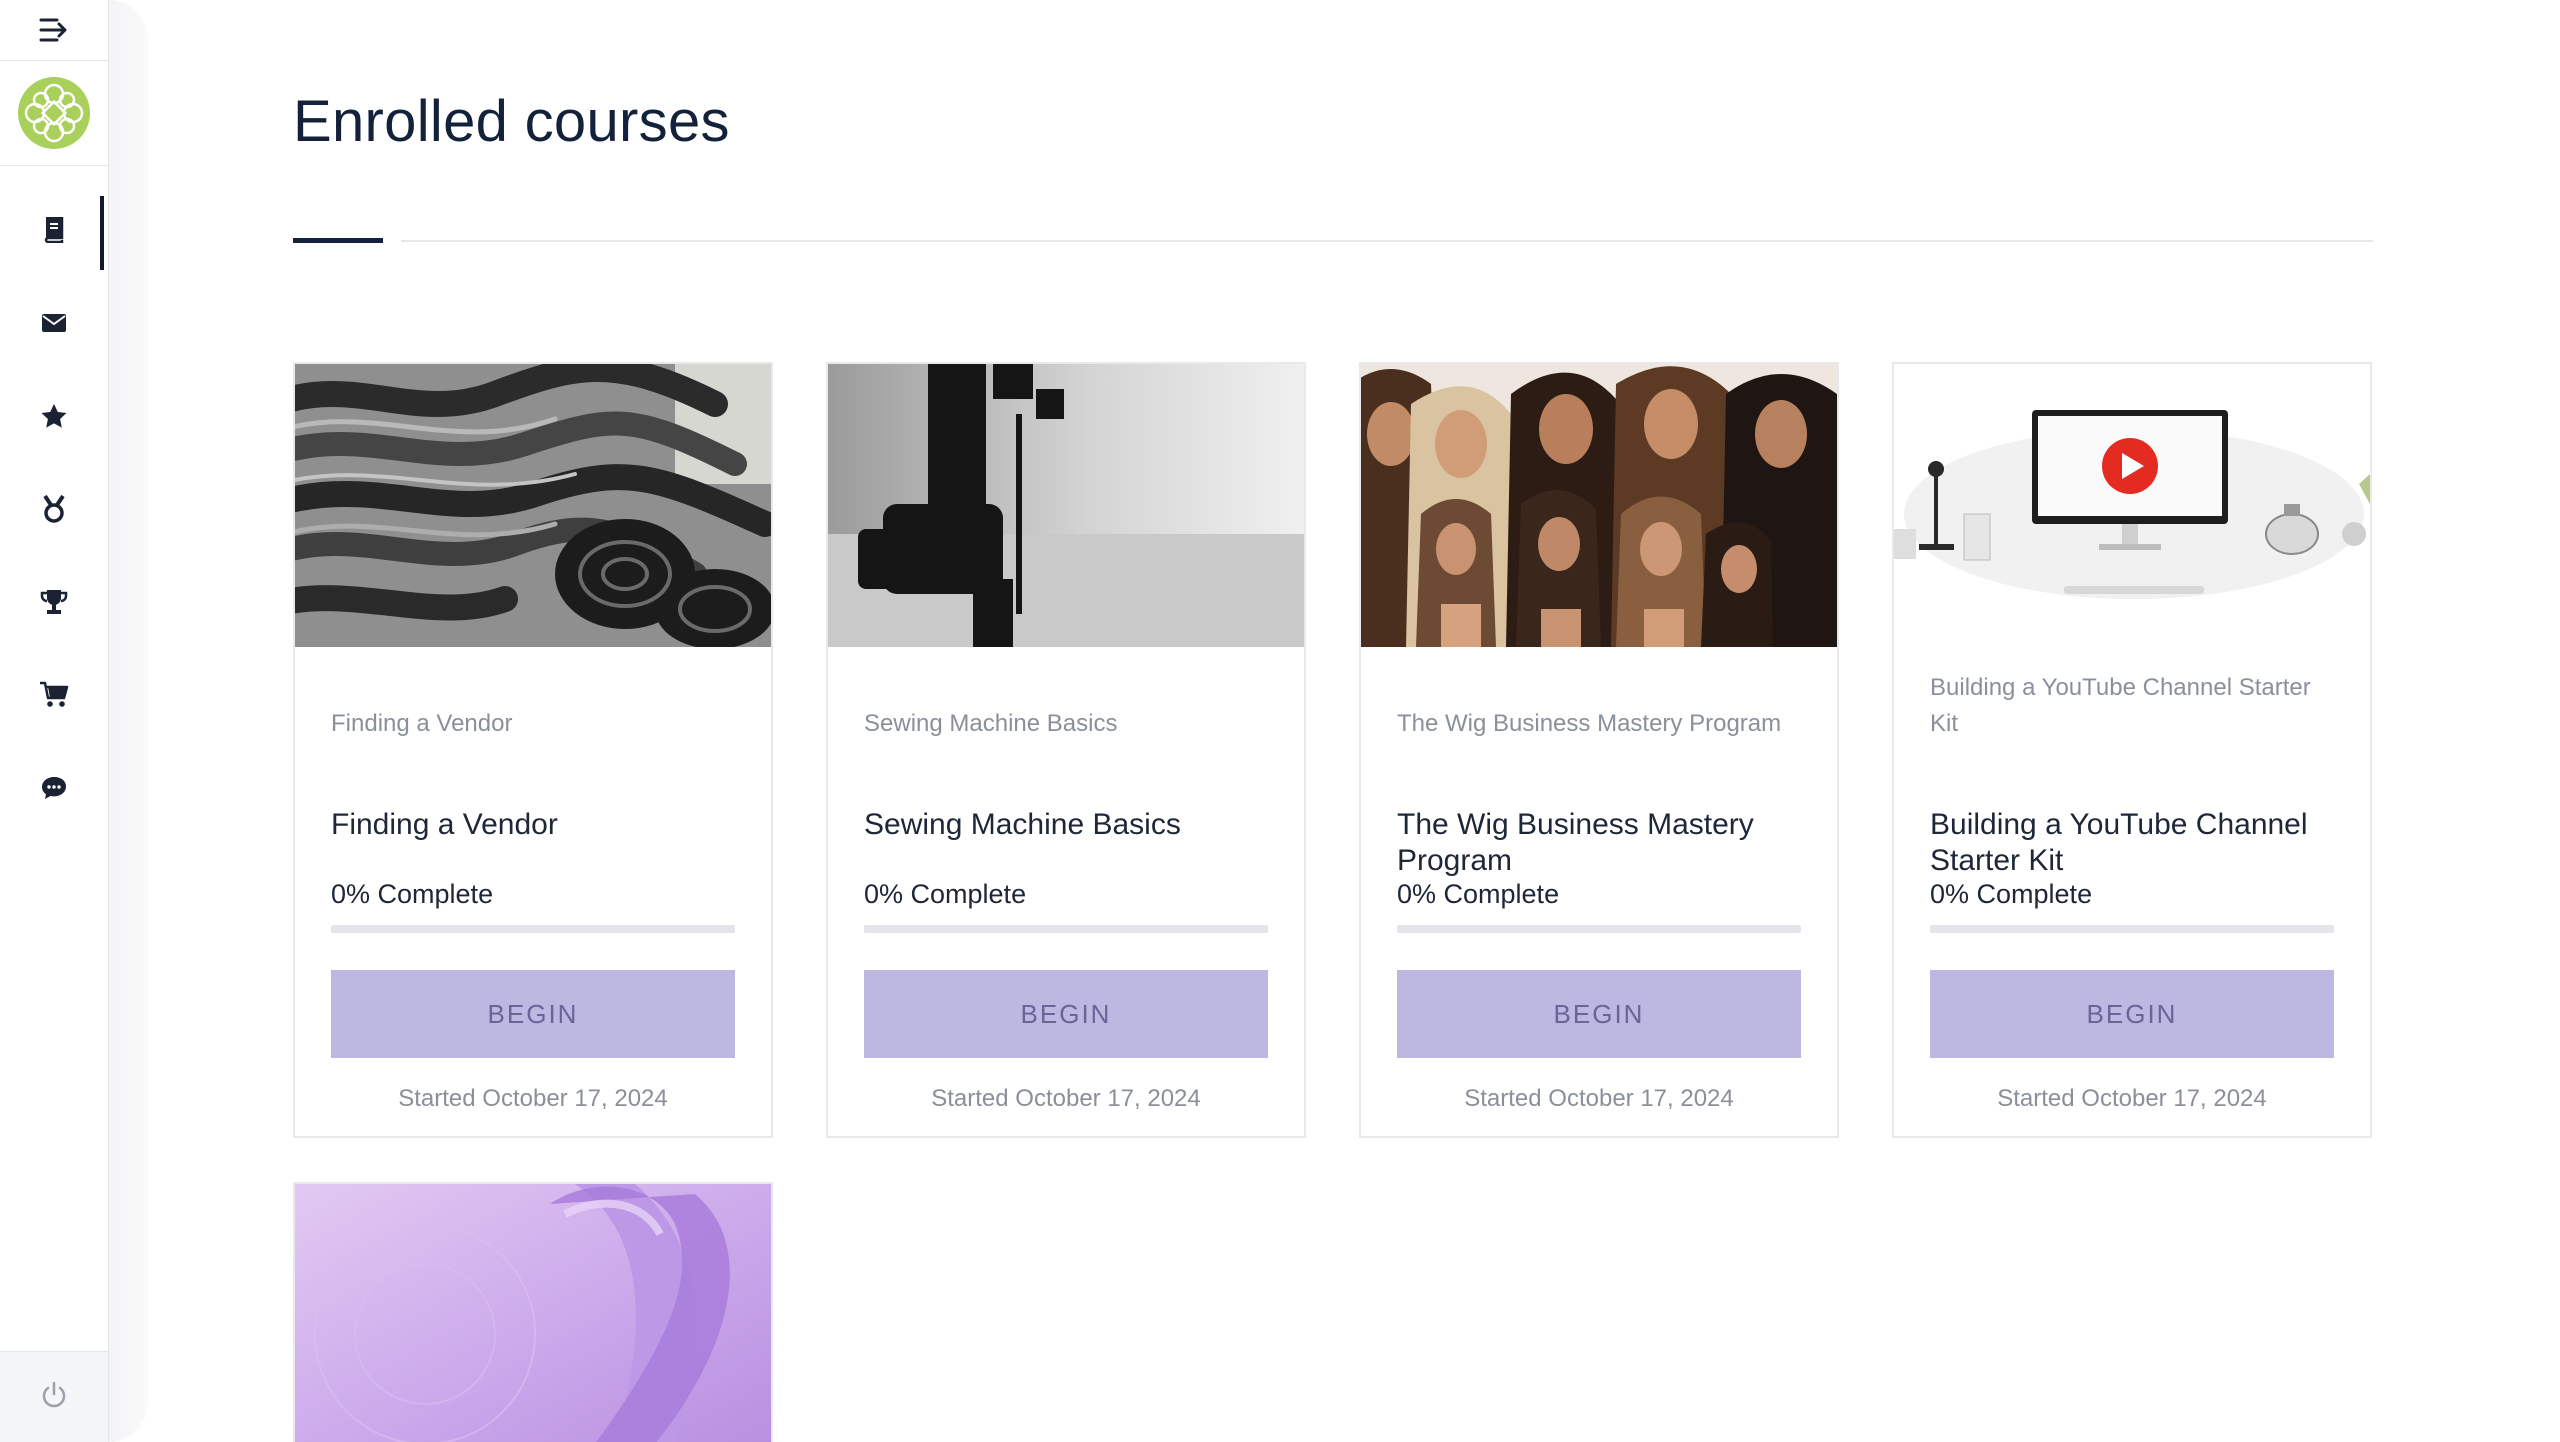  What do you see at coordinates (991, 723) in the screenshot?
I see `course-subtitle: Sewing Machine Basics` at bounding box center [991, 723].